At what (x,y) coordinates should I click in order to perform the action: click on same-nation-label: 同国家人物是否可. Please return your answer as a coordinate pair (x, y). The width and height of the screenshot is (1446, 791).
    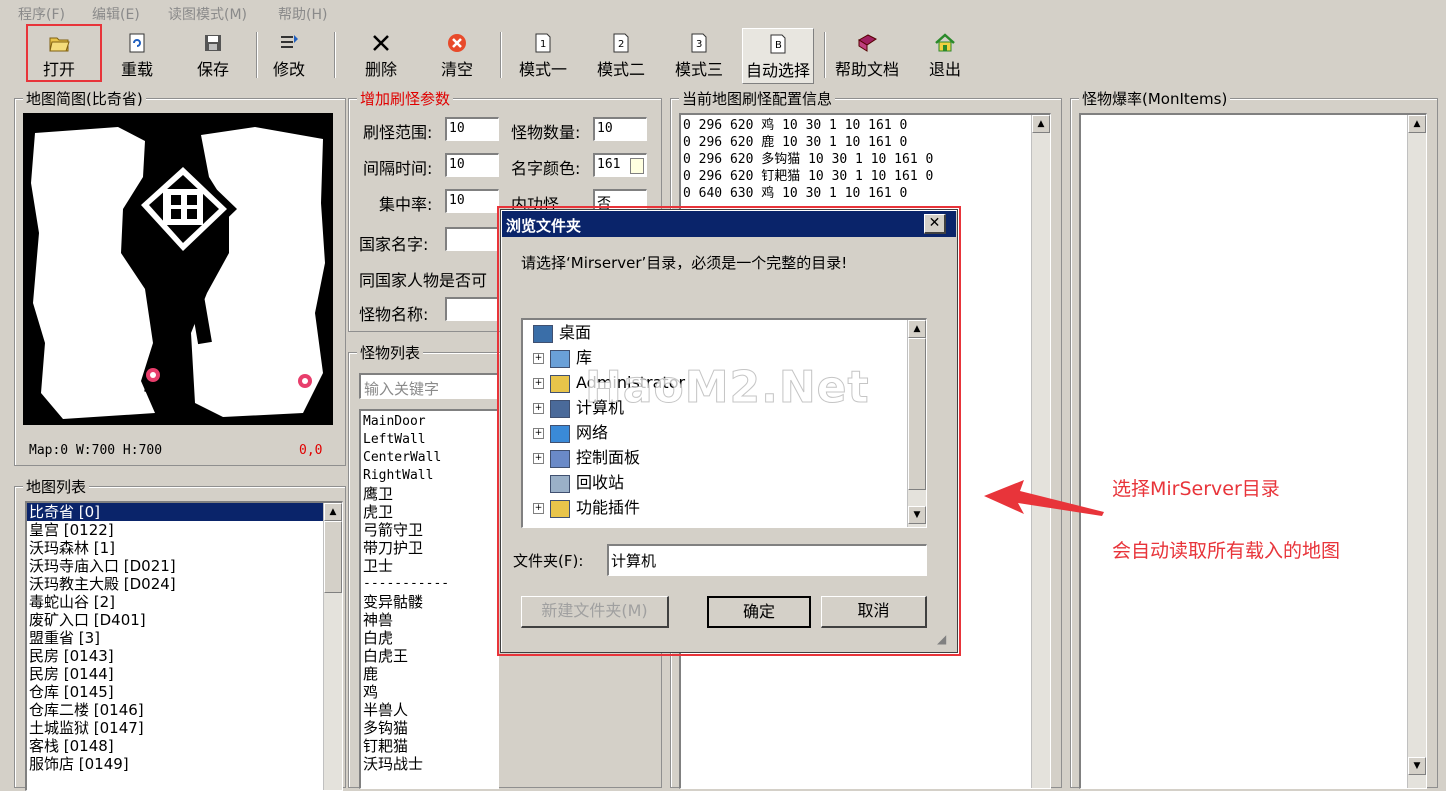
    Looking at the image, I should click on (423, 280).